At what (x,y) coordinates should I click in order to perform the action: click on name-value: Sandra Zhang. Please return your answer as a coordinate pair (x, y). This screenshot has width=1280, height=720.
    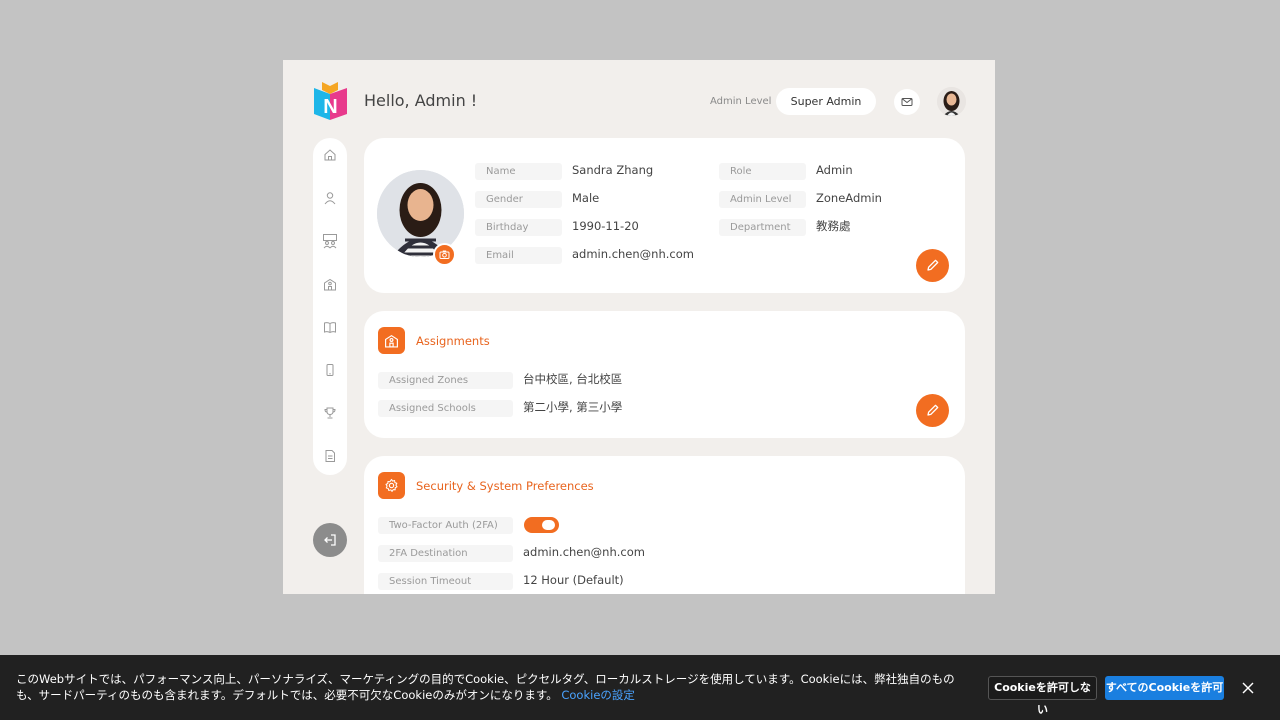
    Looking at the image, I should click on (613, 170).